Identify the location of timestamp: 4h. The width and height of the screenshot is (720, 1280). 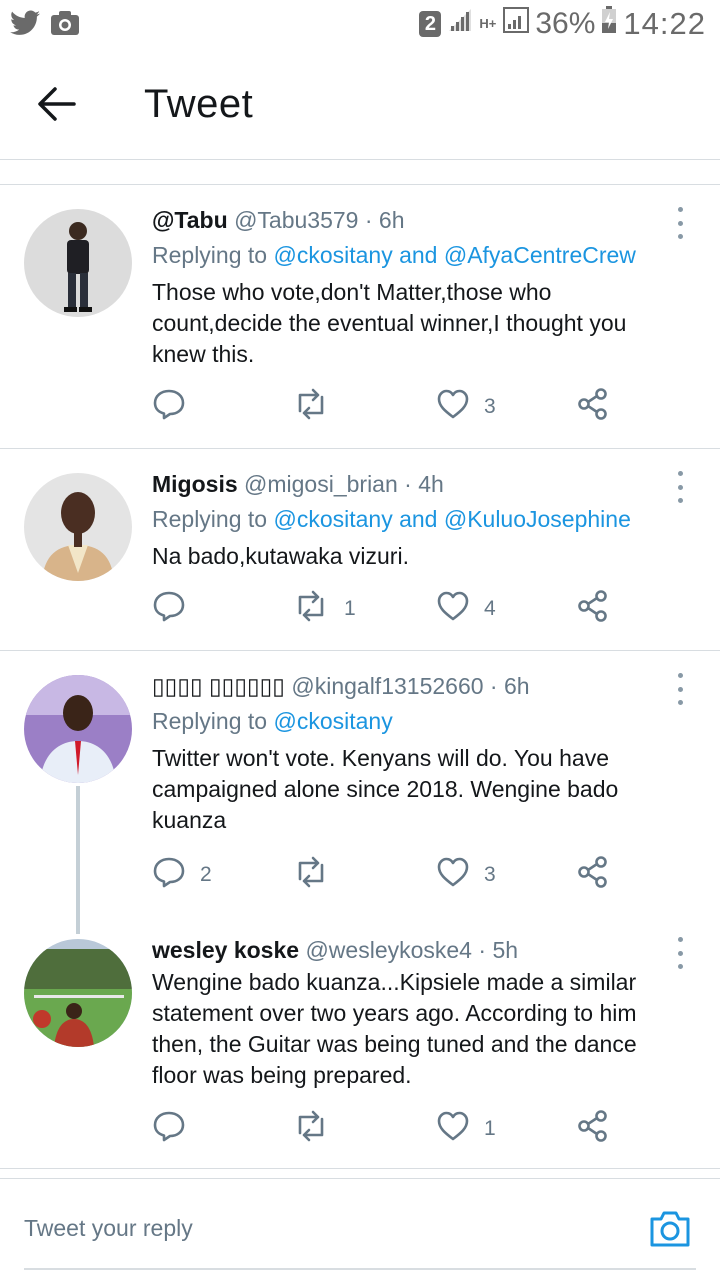
(431, 484).